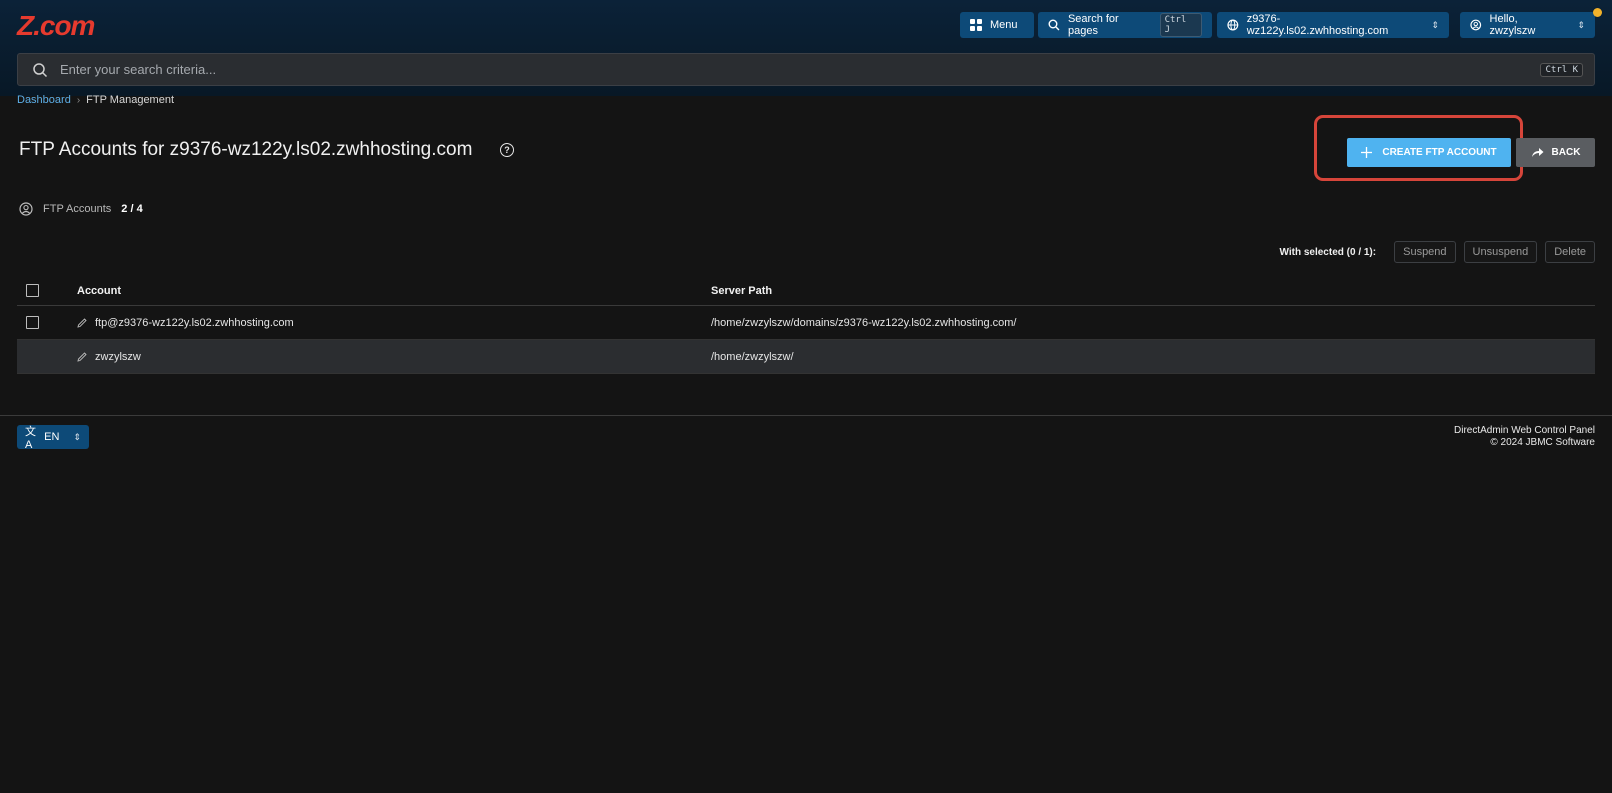  What do you see at coordinates (1561, 69) in the screenshot?
I see `search-shortcut: Ctrl K` at bounding box center [1561, 69].